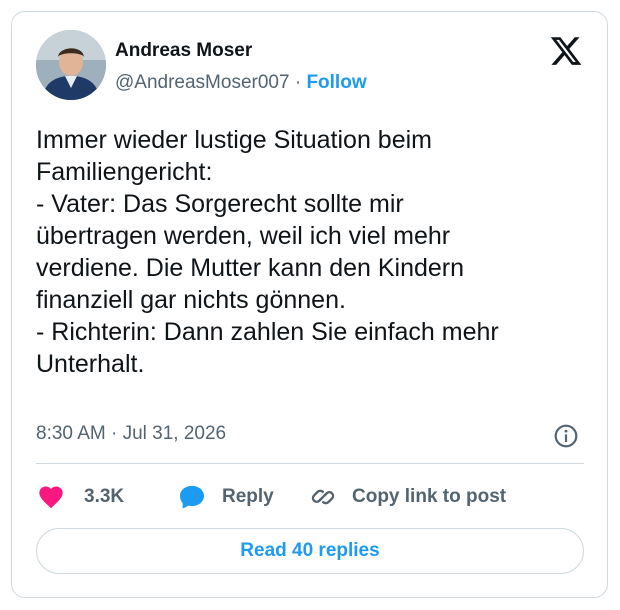 This screenshot has height=610, width=620. What do you see at coordinates (192, 497) in the screenshot?
I see `speech-bubble-icon` at bounding box center [192, 497].